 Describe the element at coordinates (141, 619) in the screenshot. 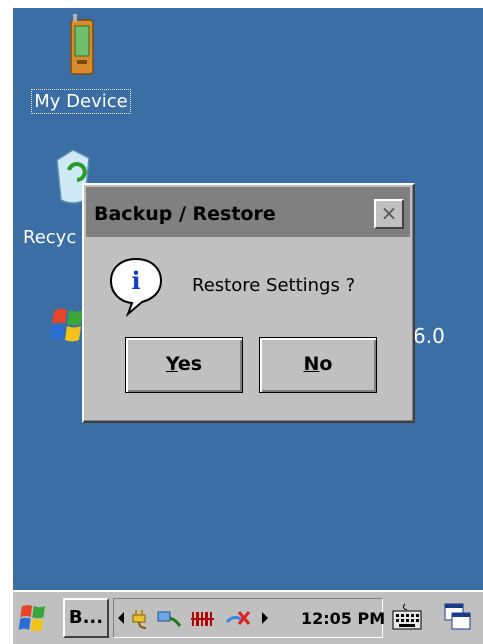

I see `power-plug-icon` at that location.